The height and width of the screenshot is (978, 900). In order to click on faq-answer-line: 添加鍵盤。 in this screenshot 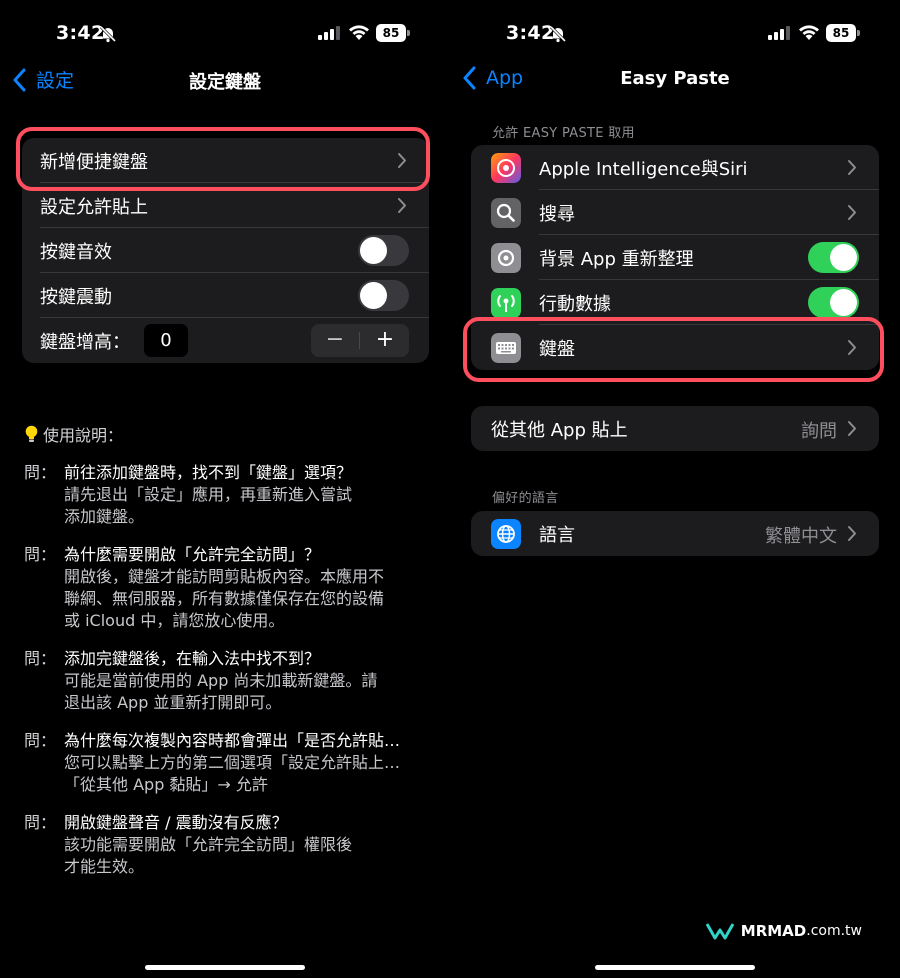, I will do `click(104, 516)`.